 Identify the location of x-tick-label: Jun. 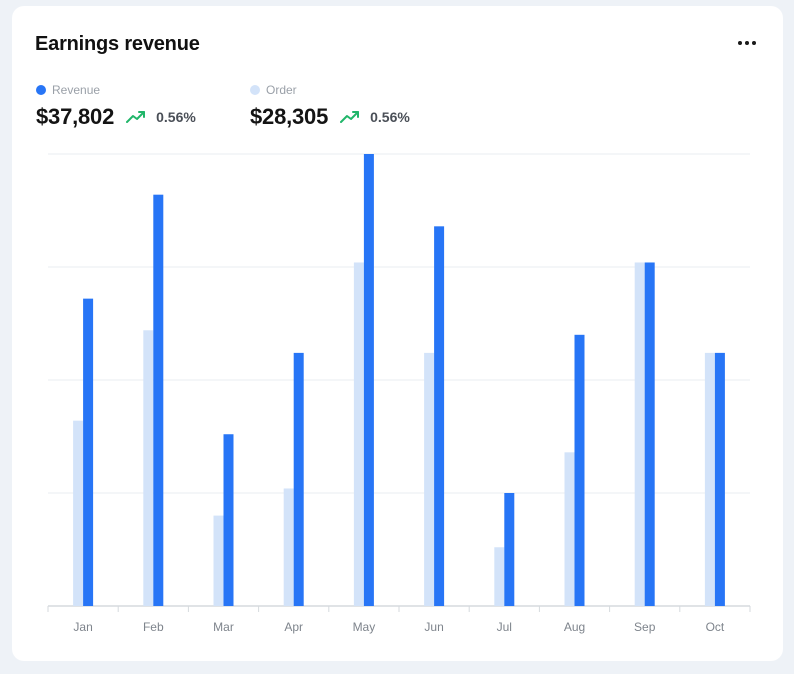
(433, 627).